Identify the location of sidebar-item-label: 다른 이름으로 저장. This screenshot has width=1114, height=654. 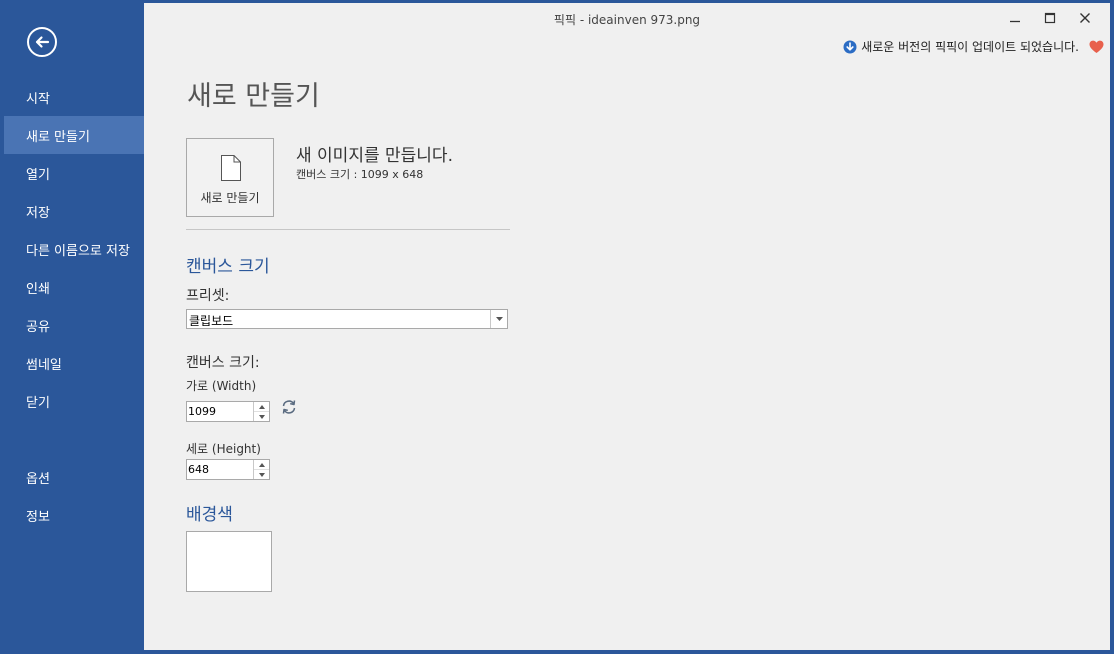
(78, 251).